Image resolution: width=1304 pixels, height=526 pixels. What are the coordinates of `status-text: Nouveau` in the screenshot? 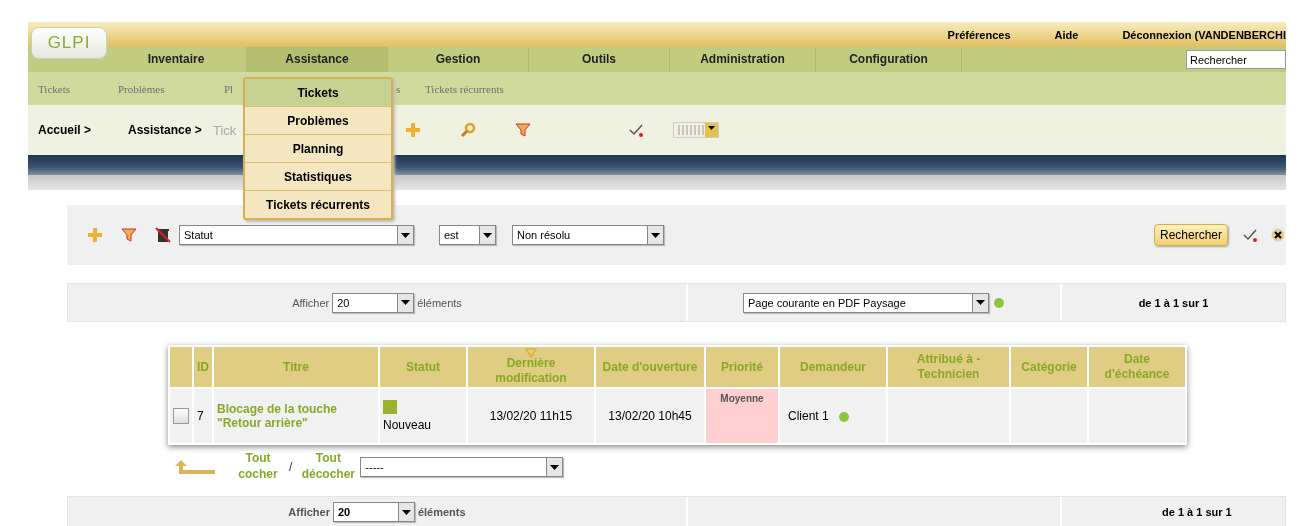 It's located at (407, 425).